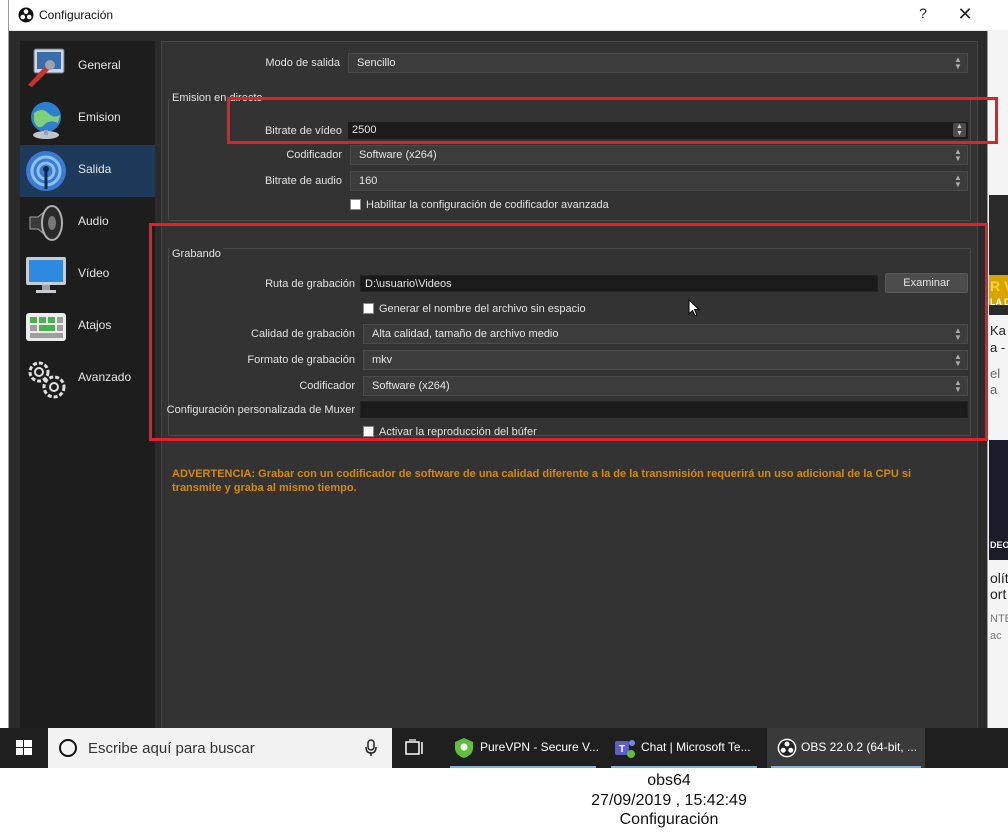 Image resolution: width=1008 pixels, height=838 pixels. What do you see at coordinates (965, 14) in the screenshot?
I see `close-button: ✕` at bounding box center [965, 14].